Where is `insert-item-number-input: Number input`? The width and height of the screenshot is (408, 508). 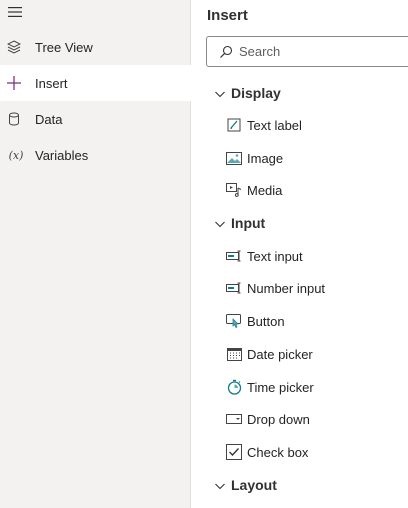
insert-item-number-input: Number input is located at coordinates (275, 288).